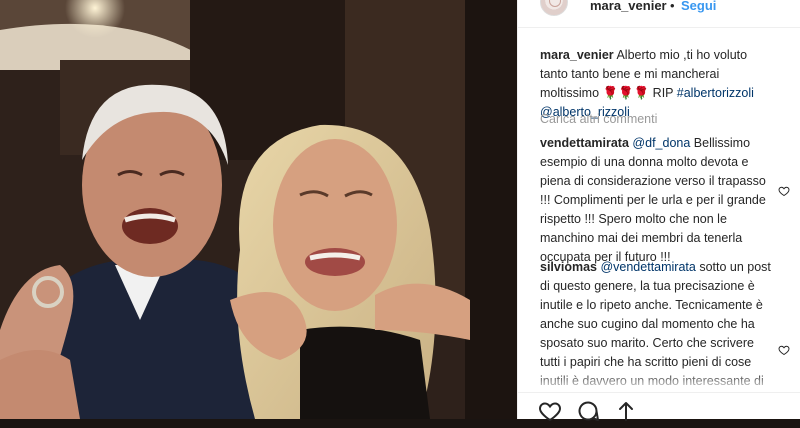 Image resolution: width=800 pixels, height=428 pixels. I want to click on comment-mention: @vendettamirata, so click(647, 267).